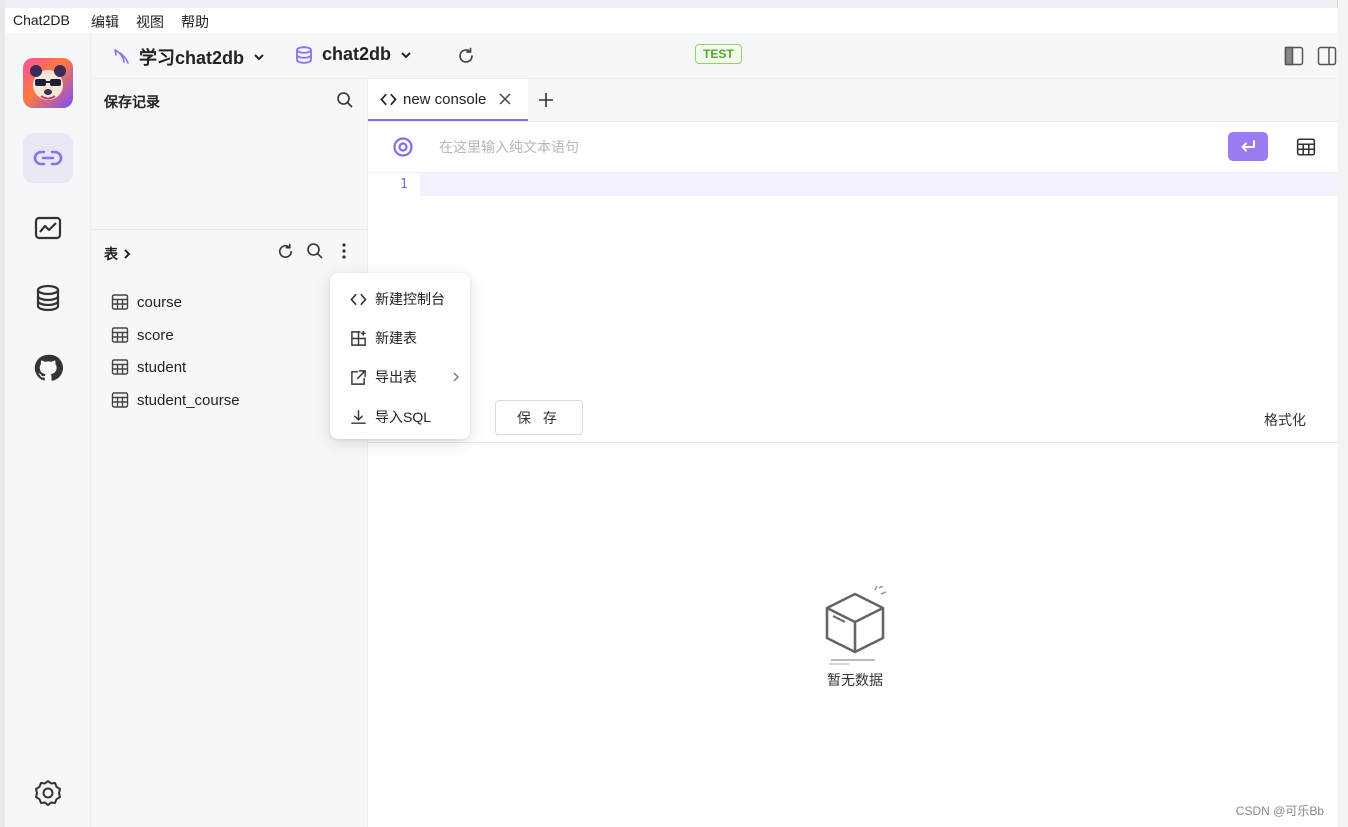 The image size is (1348, 827). Describe the element at coordinates (396, 338) in the screenshot. I see `menu-item-label: 新建表` at that location.